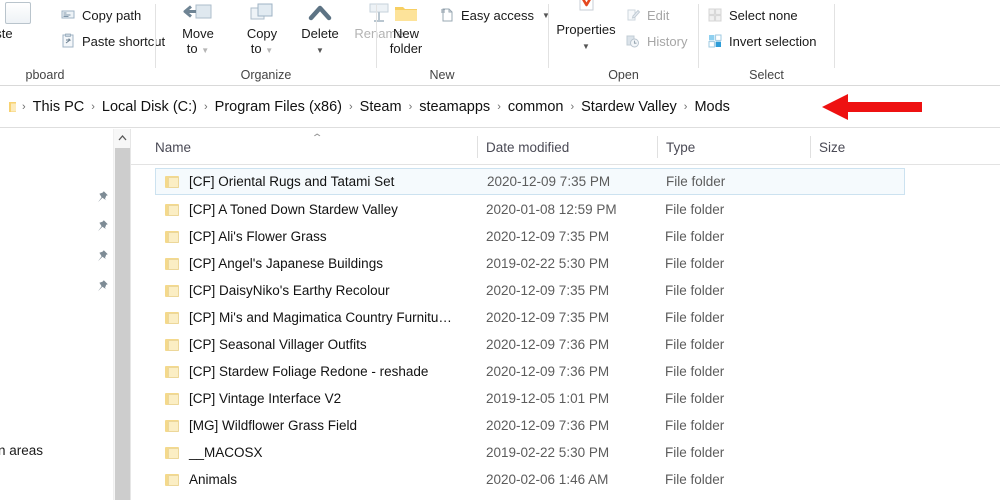 The height and width of the screenshot is (500, 1000). I want to click on file-date-cell: 2020-12-09 7:35 PM, so click(548, 317).